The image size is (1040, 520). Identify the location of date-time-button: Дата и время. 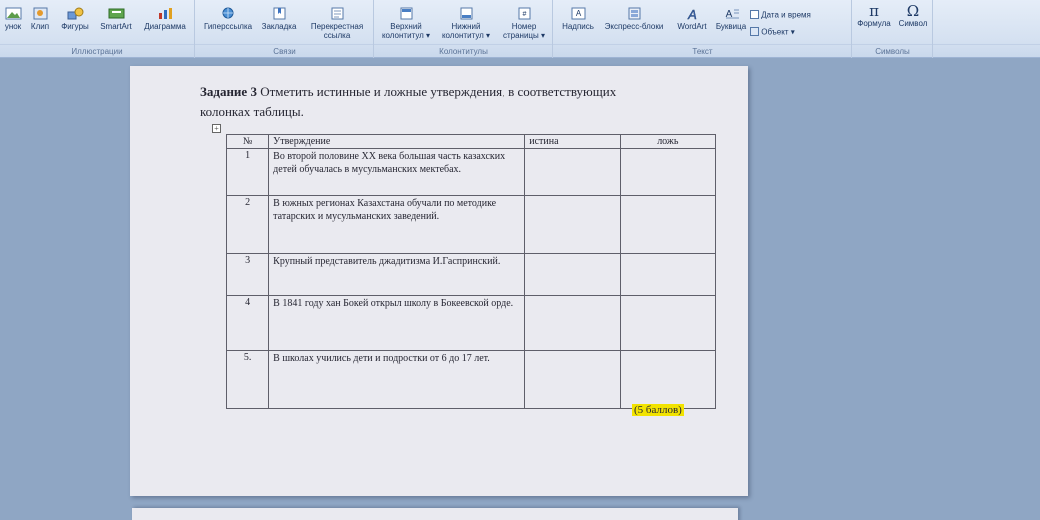
(785, 15).